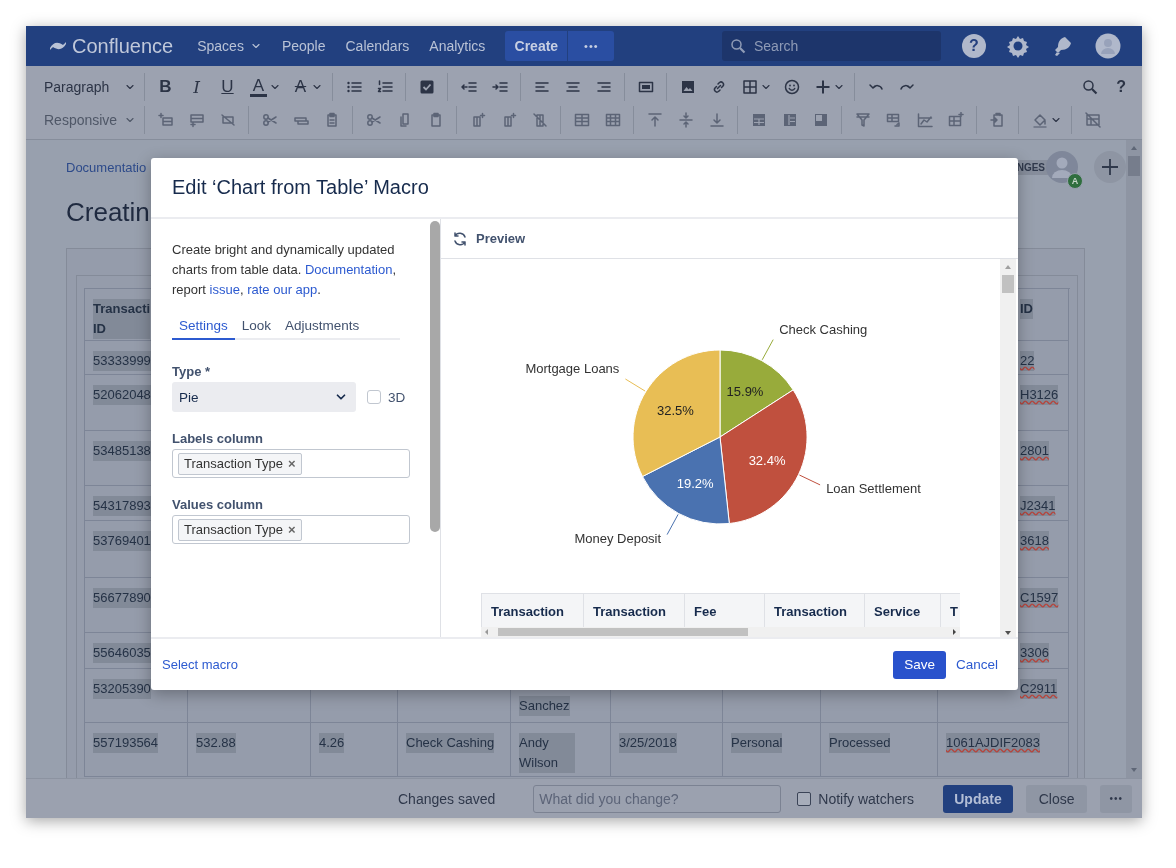  Describe the element at coordinates (450, 743) in the screenshot. I see `table-cell: Check Cashing` at that location.